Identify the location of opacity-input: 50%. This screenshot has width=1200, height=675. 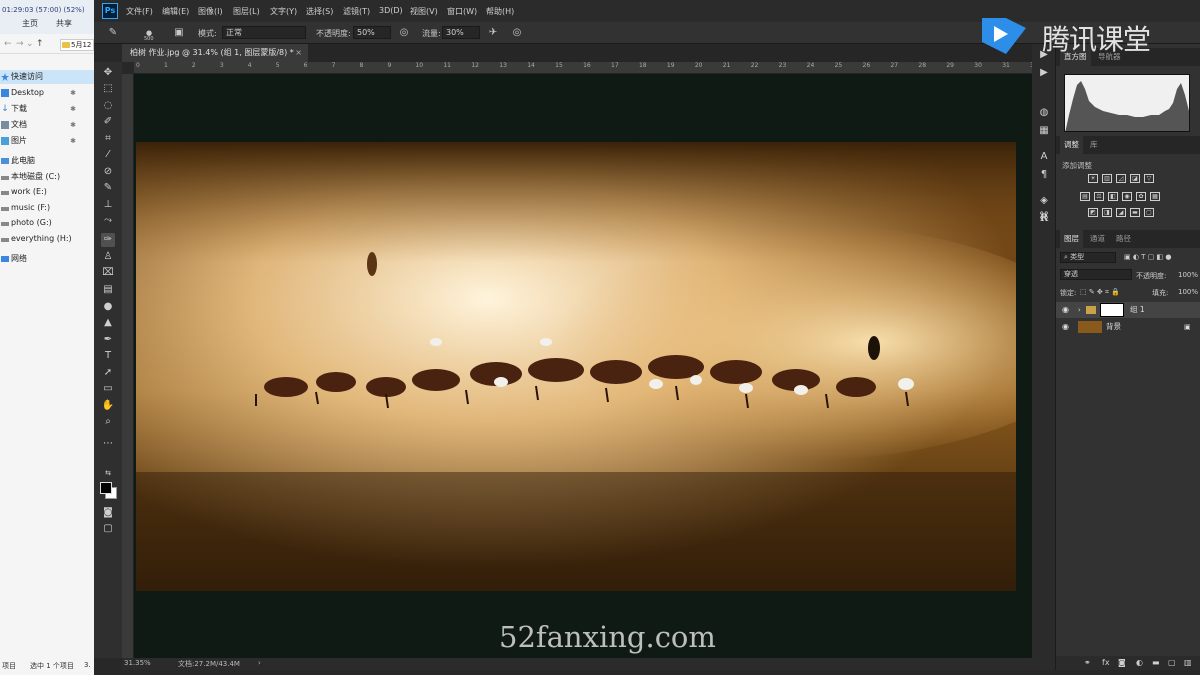
(372, 32).